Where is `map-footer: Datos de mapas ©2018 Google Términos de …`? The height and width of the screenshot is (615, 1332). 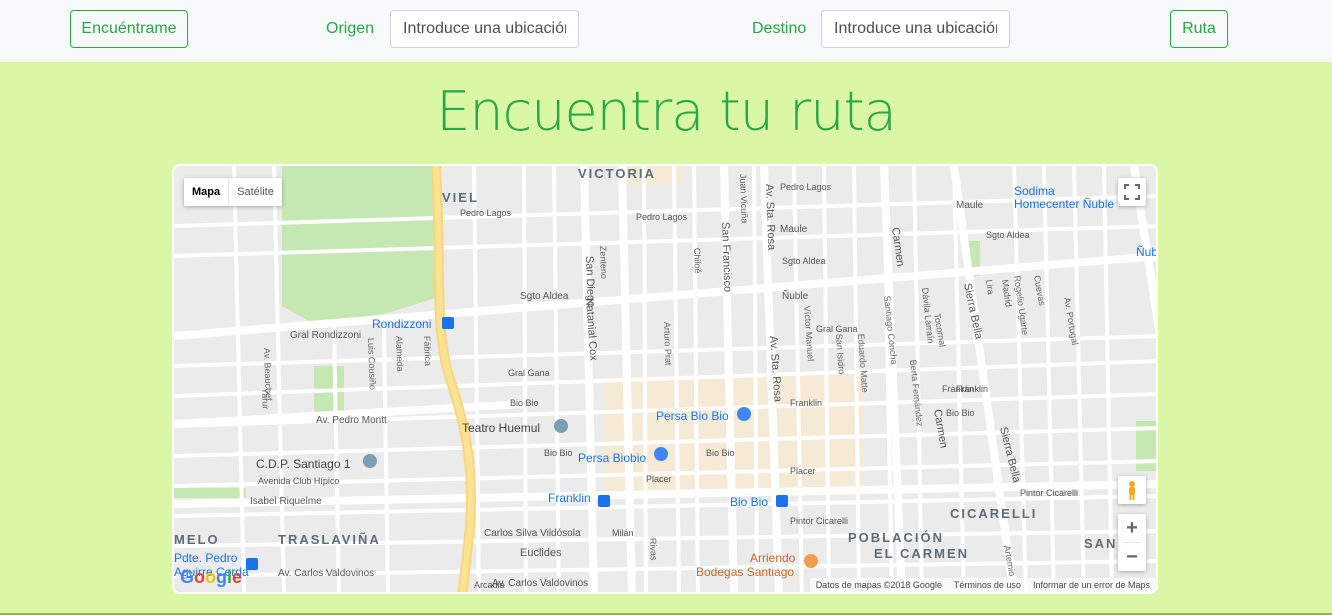 map-footer: Datos de mapas ©2018 Google Términos de … is located at coordinates (982, 585).